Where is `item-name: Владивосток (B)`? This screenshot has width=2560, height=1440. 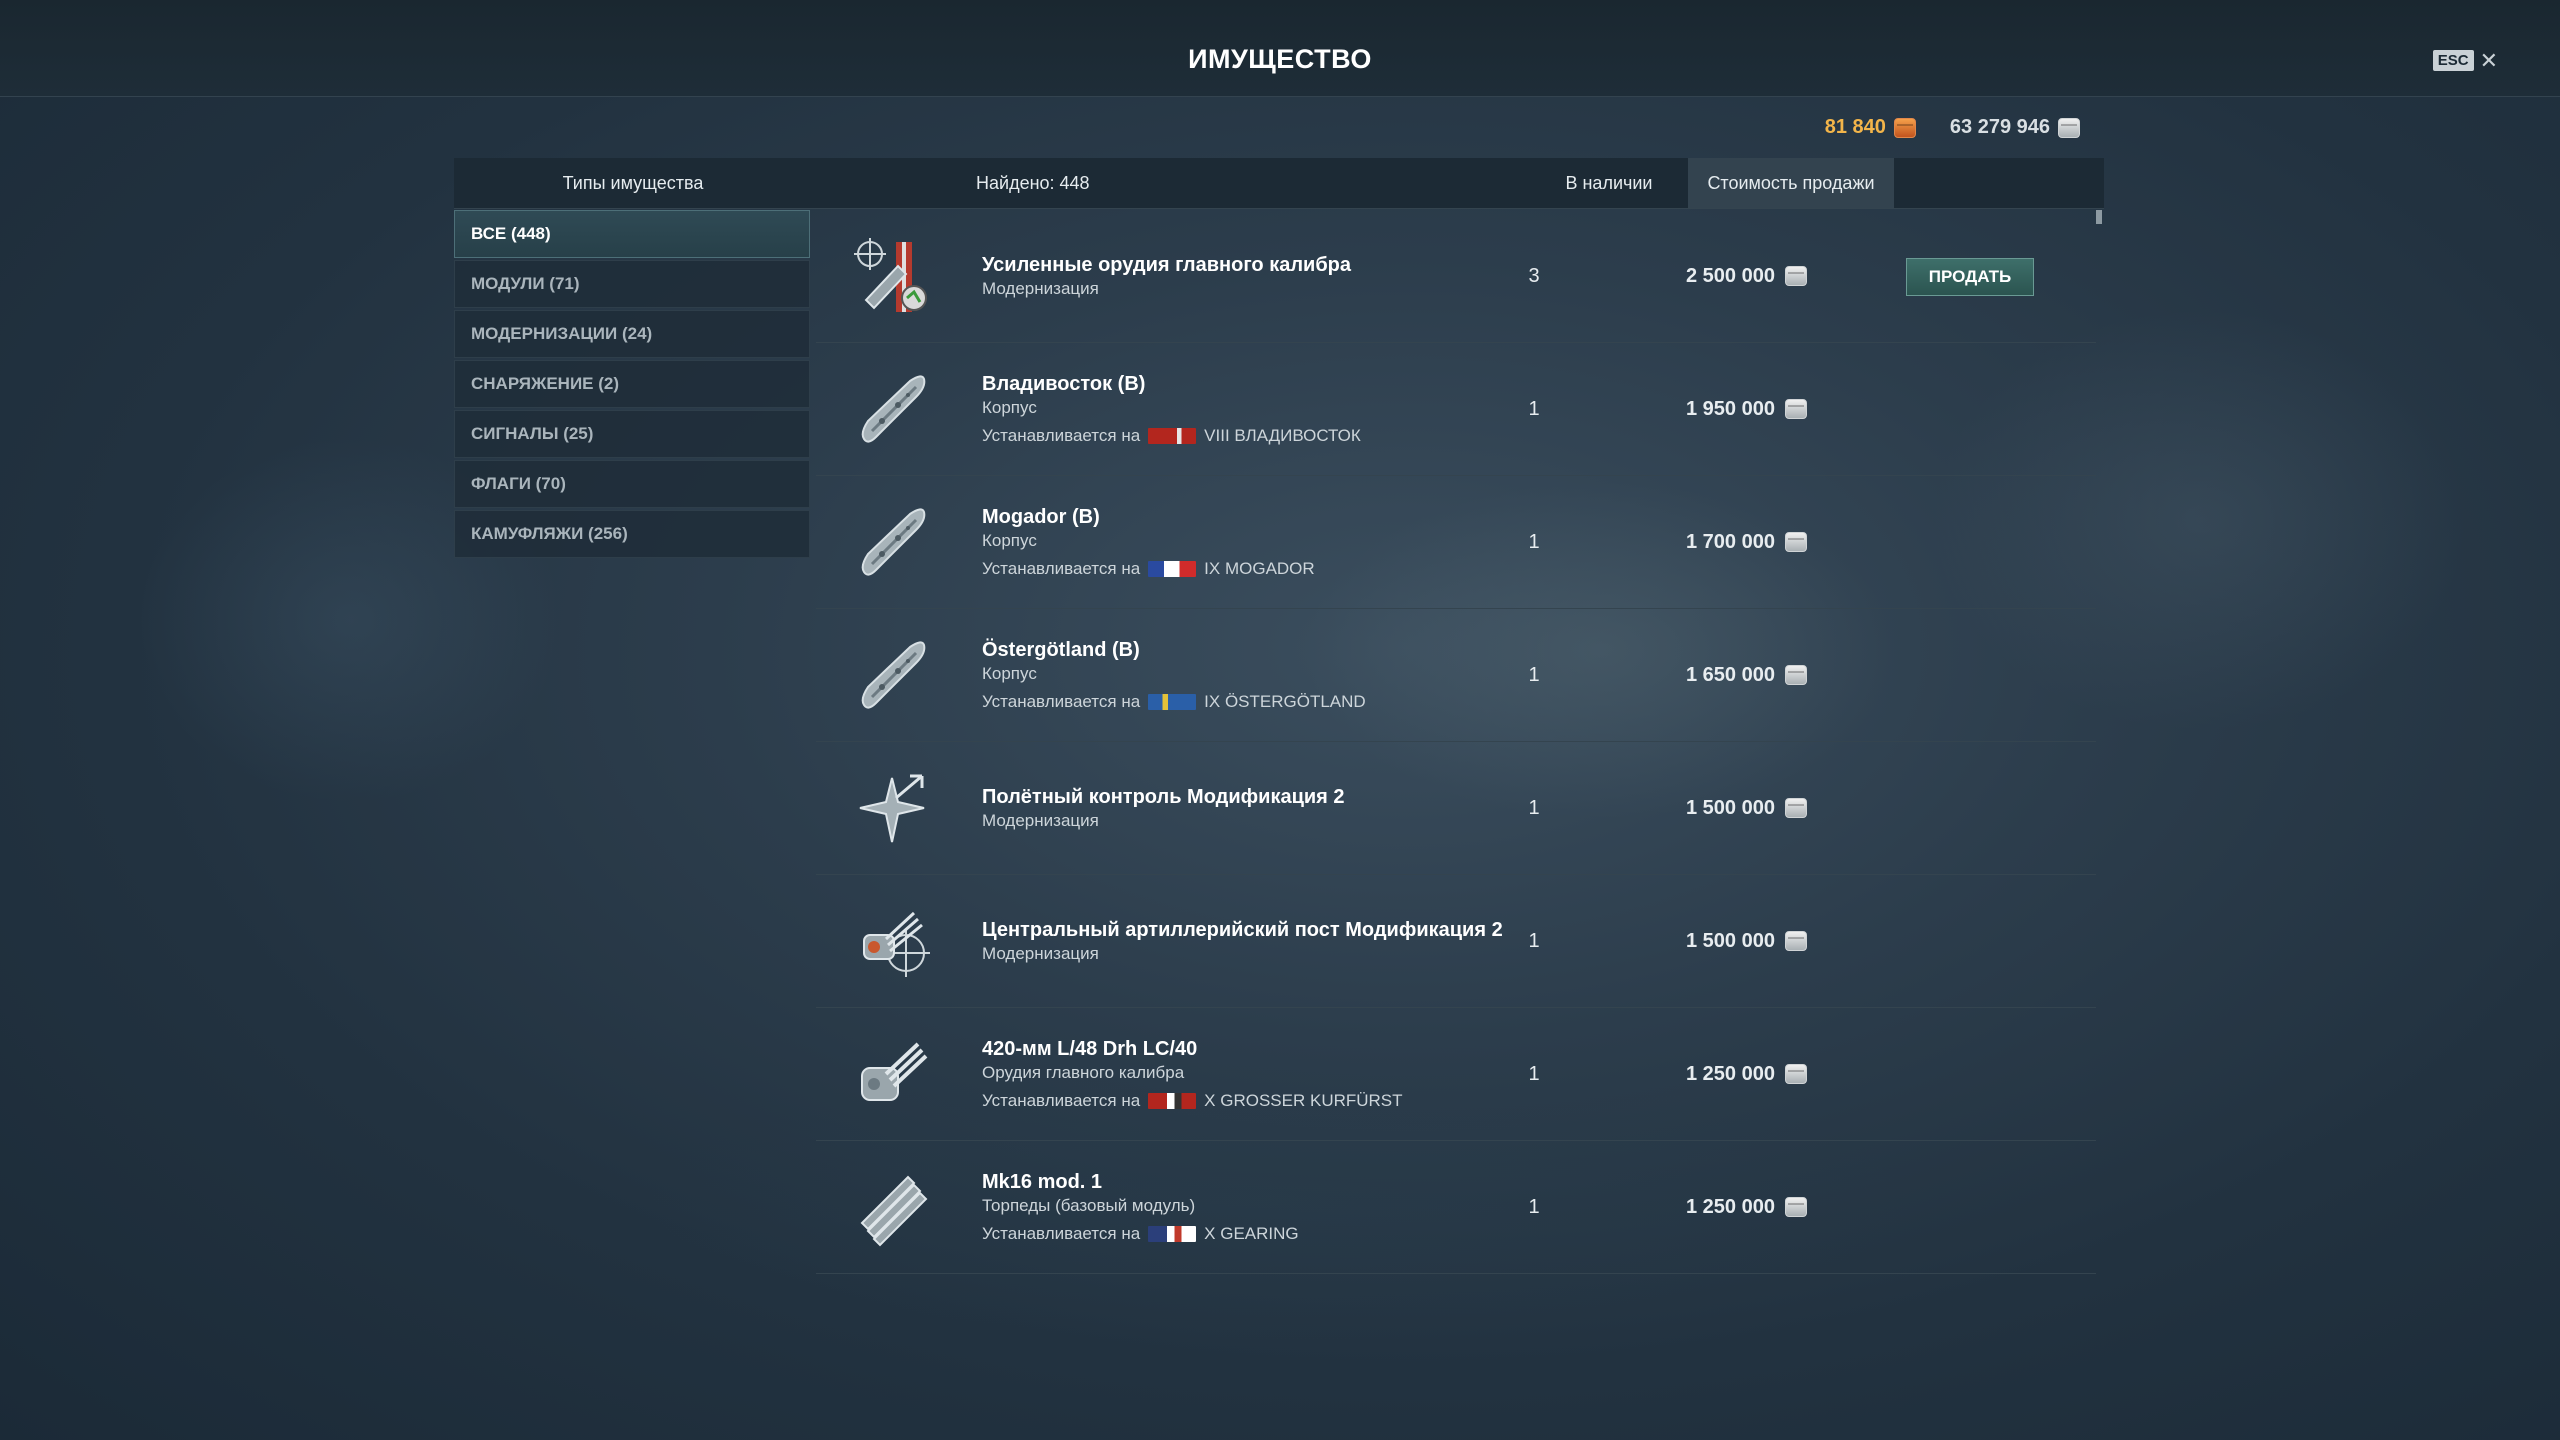
item-name: Владивосток (B) is located at coordinates (1064, 383).